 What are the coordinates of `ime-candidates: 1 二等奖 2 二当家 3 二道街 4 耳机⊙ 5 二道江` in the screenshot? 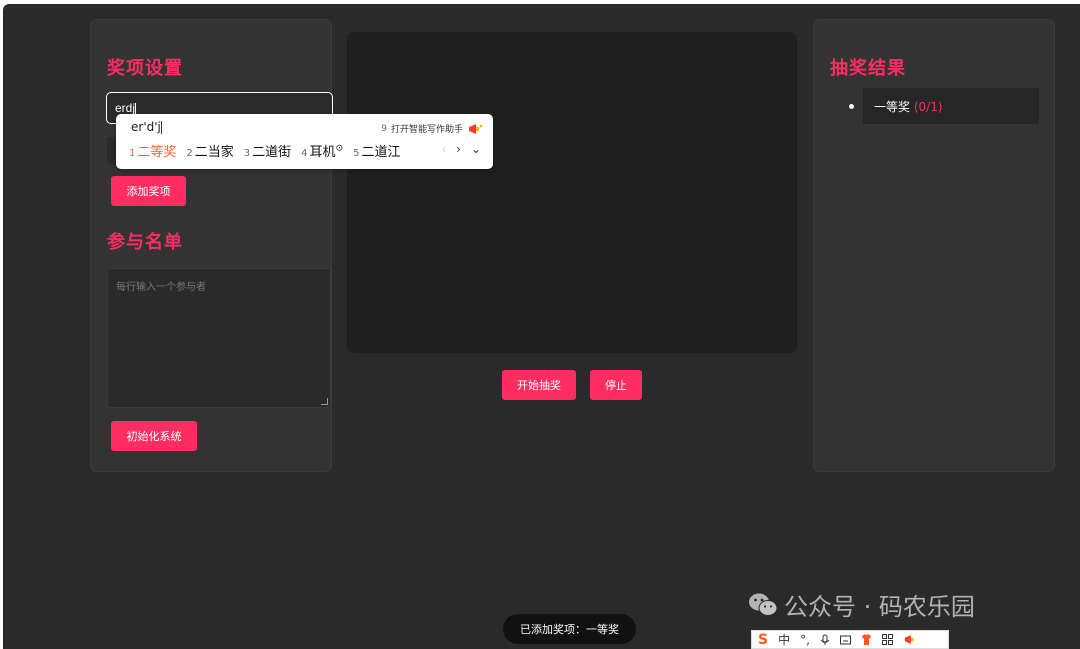 It's located at (265, 150).